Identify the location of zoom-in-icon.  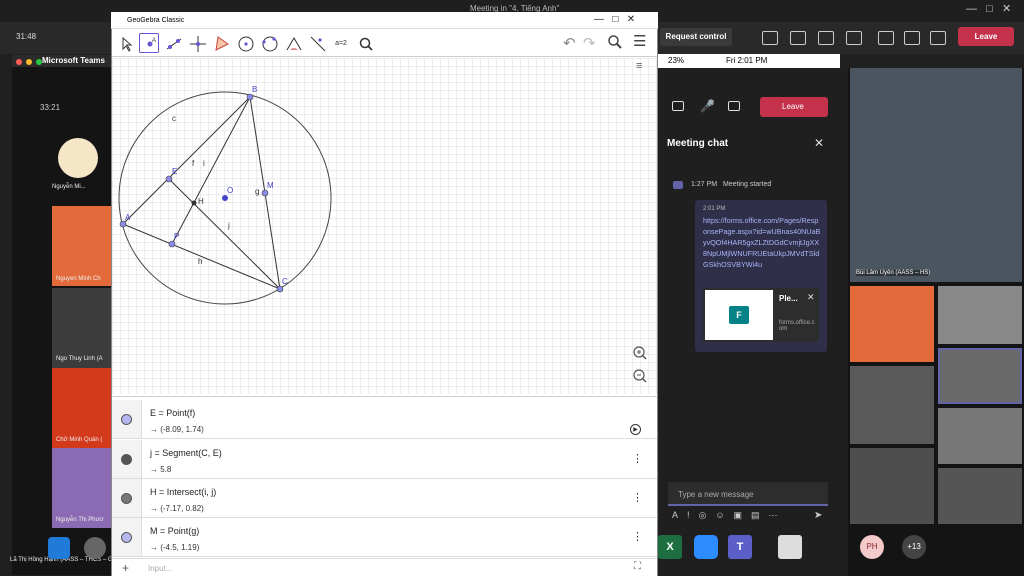
(640, 354).